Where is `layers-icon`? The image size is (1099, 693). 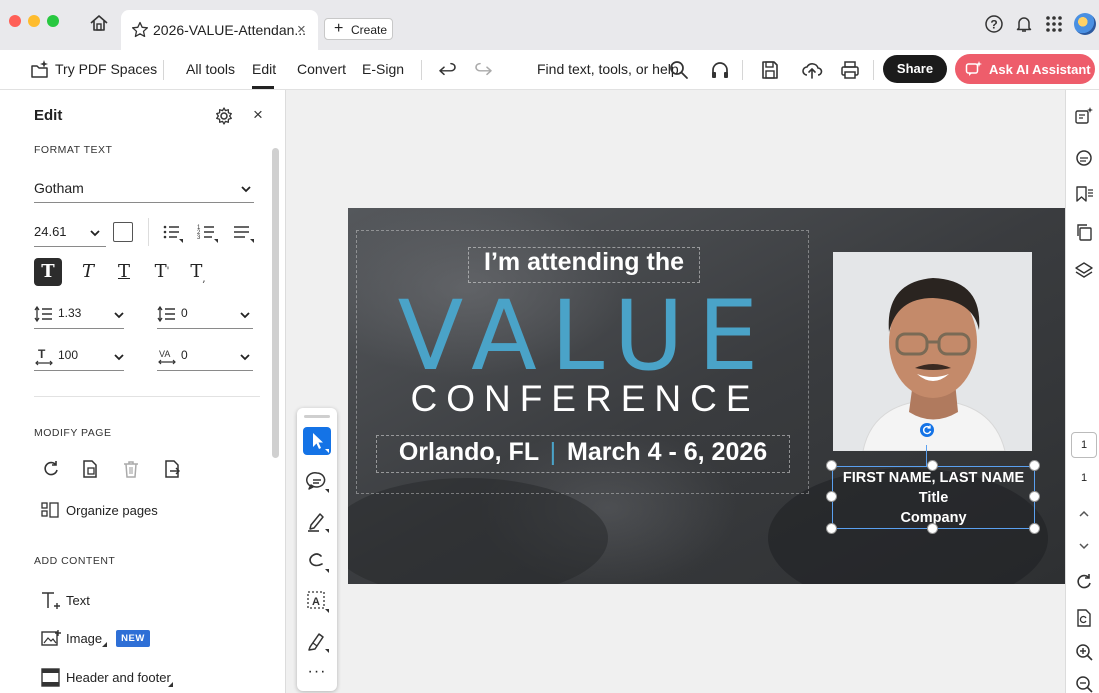 layers-icon is located at coordinates (1084, 270).